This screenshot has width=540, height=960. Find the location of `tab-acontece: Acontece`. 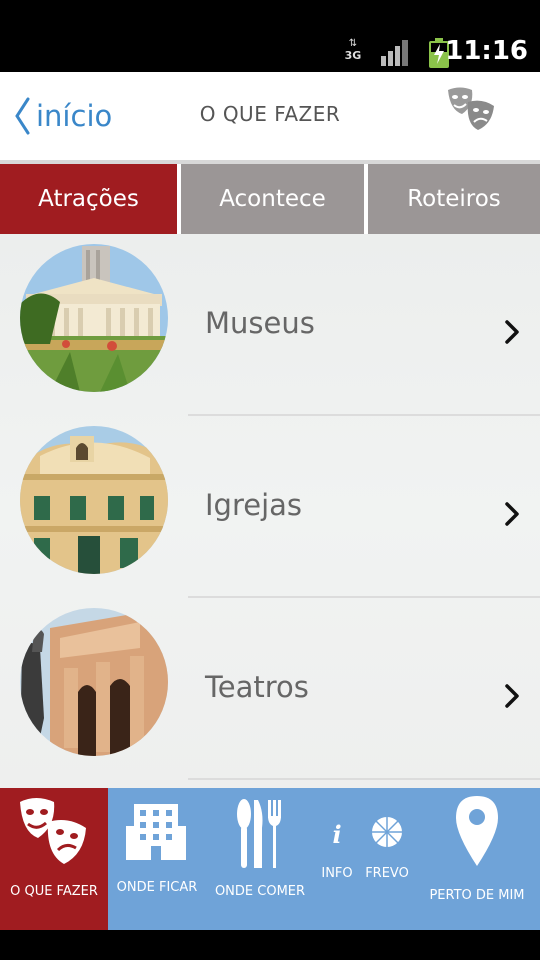

tab-acontece: Acontece is located at coordinates (272, 199).